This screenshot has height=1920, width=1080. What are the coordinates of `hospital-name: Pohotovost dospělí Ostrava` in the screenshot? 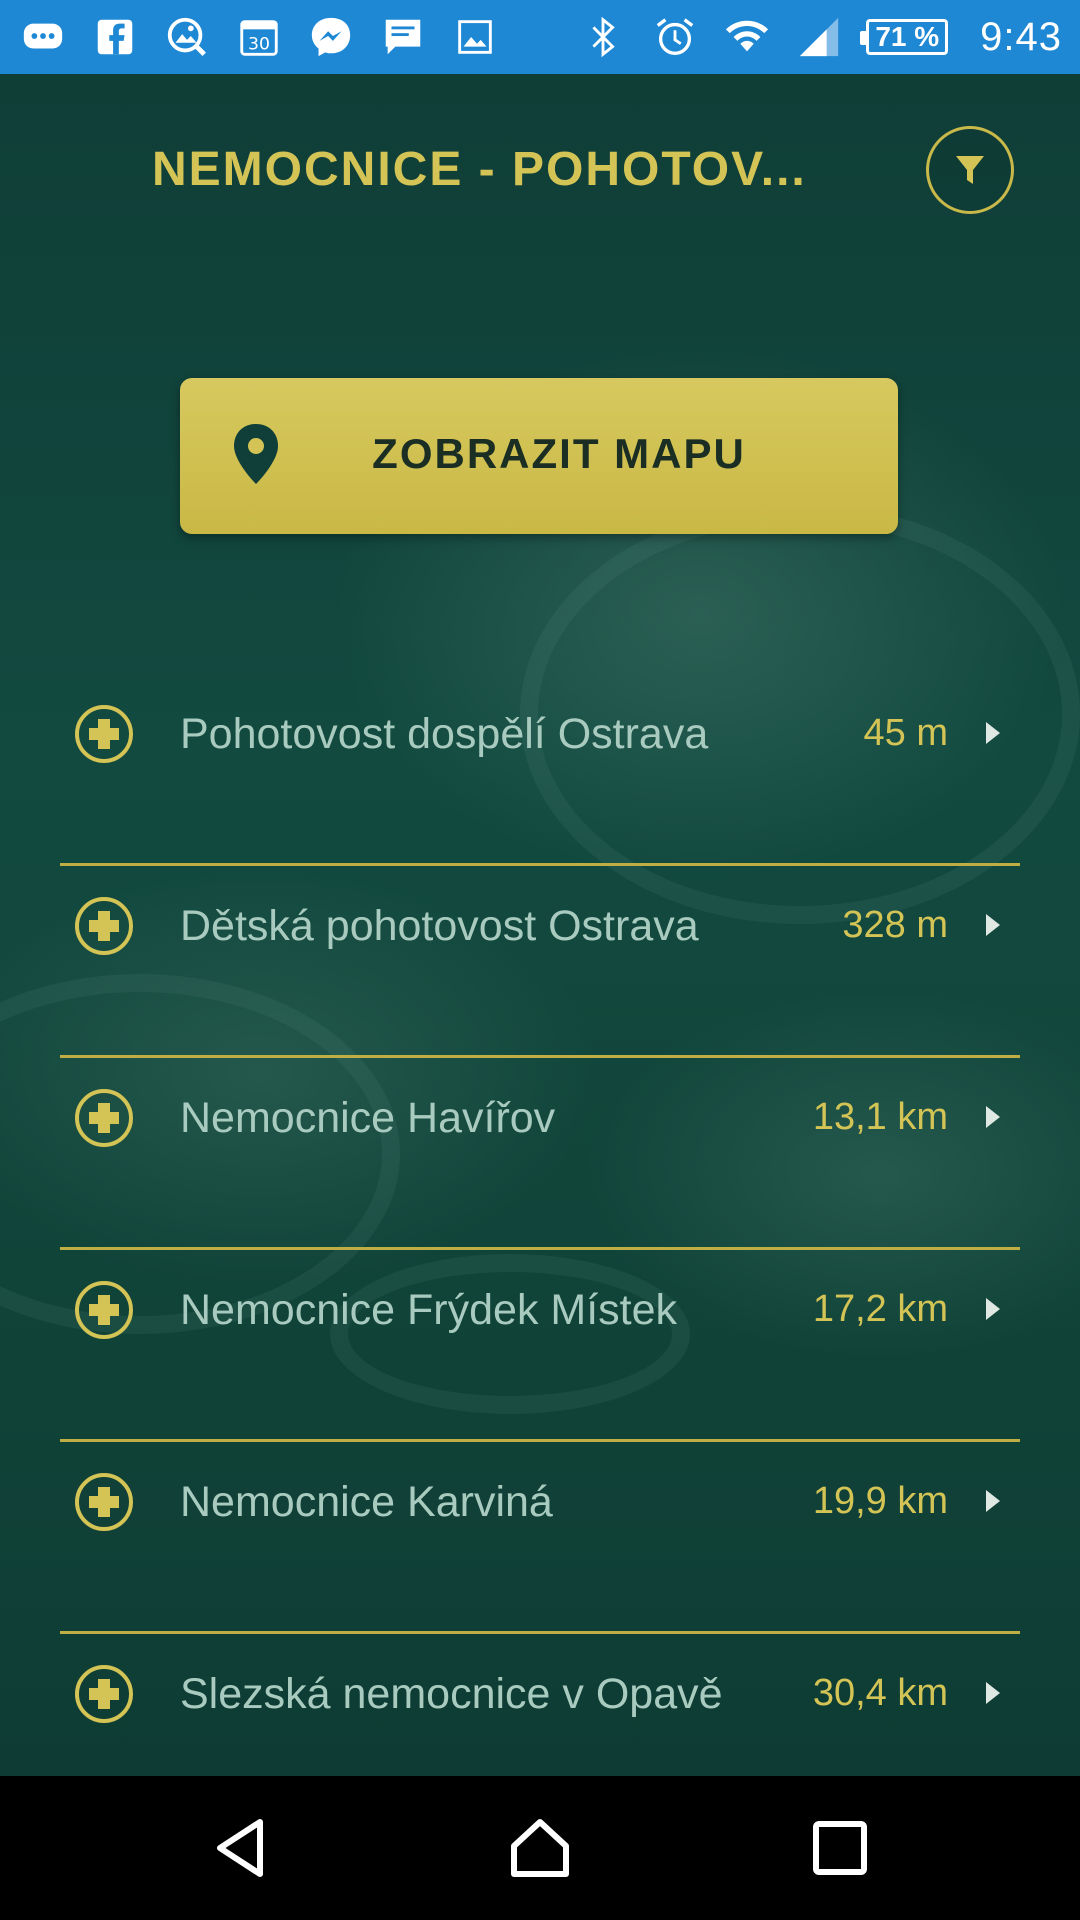 It's located at (444, 734).